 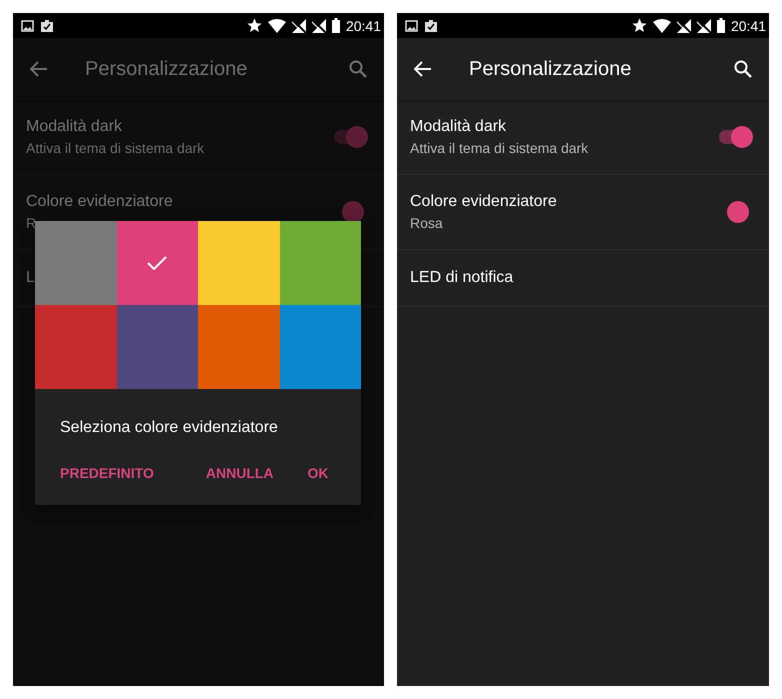 What do you see at coordinates (32, 223) in the screenshot?
I see `setting-summary: R` at bounding box center [32, 223].